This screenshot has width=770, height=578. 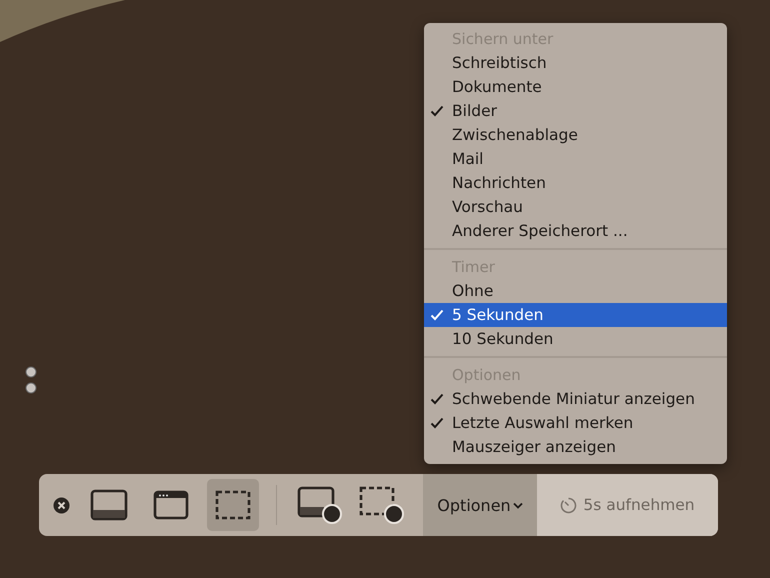 What do you see at coordinates (575, 339) in the screenshot?
I see `menu-item: 10 Sekunden` at bounding box center [575, 339].